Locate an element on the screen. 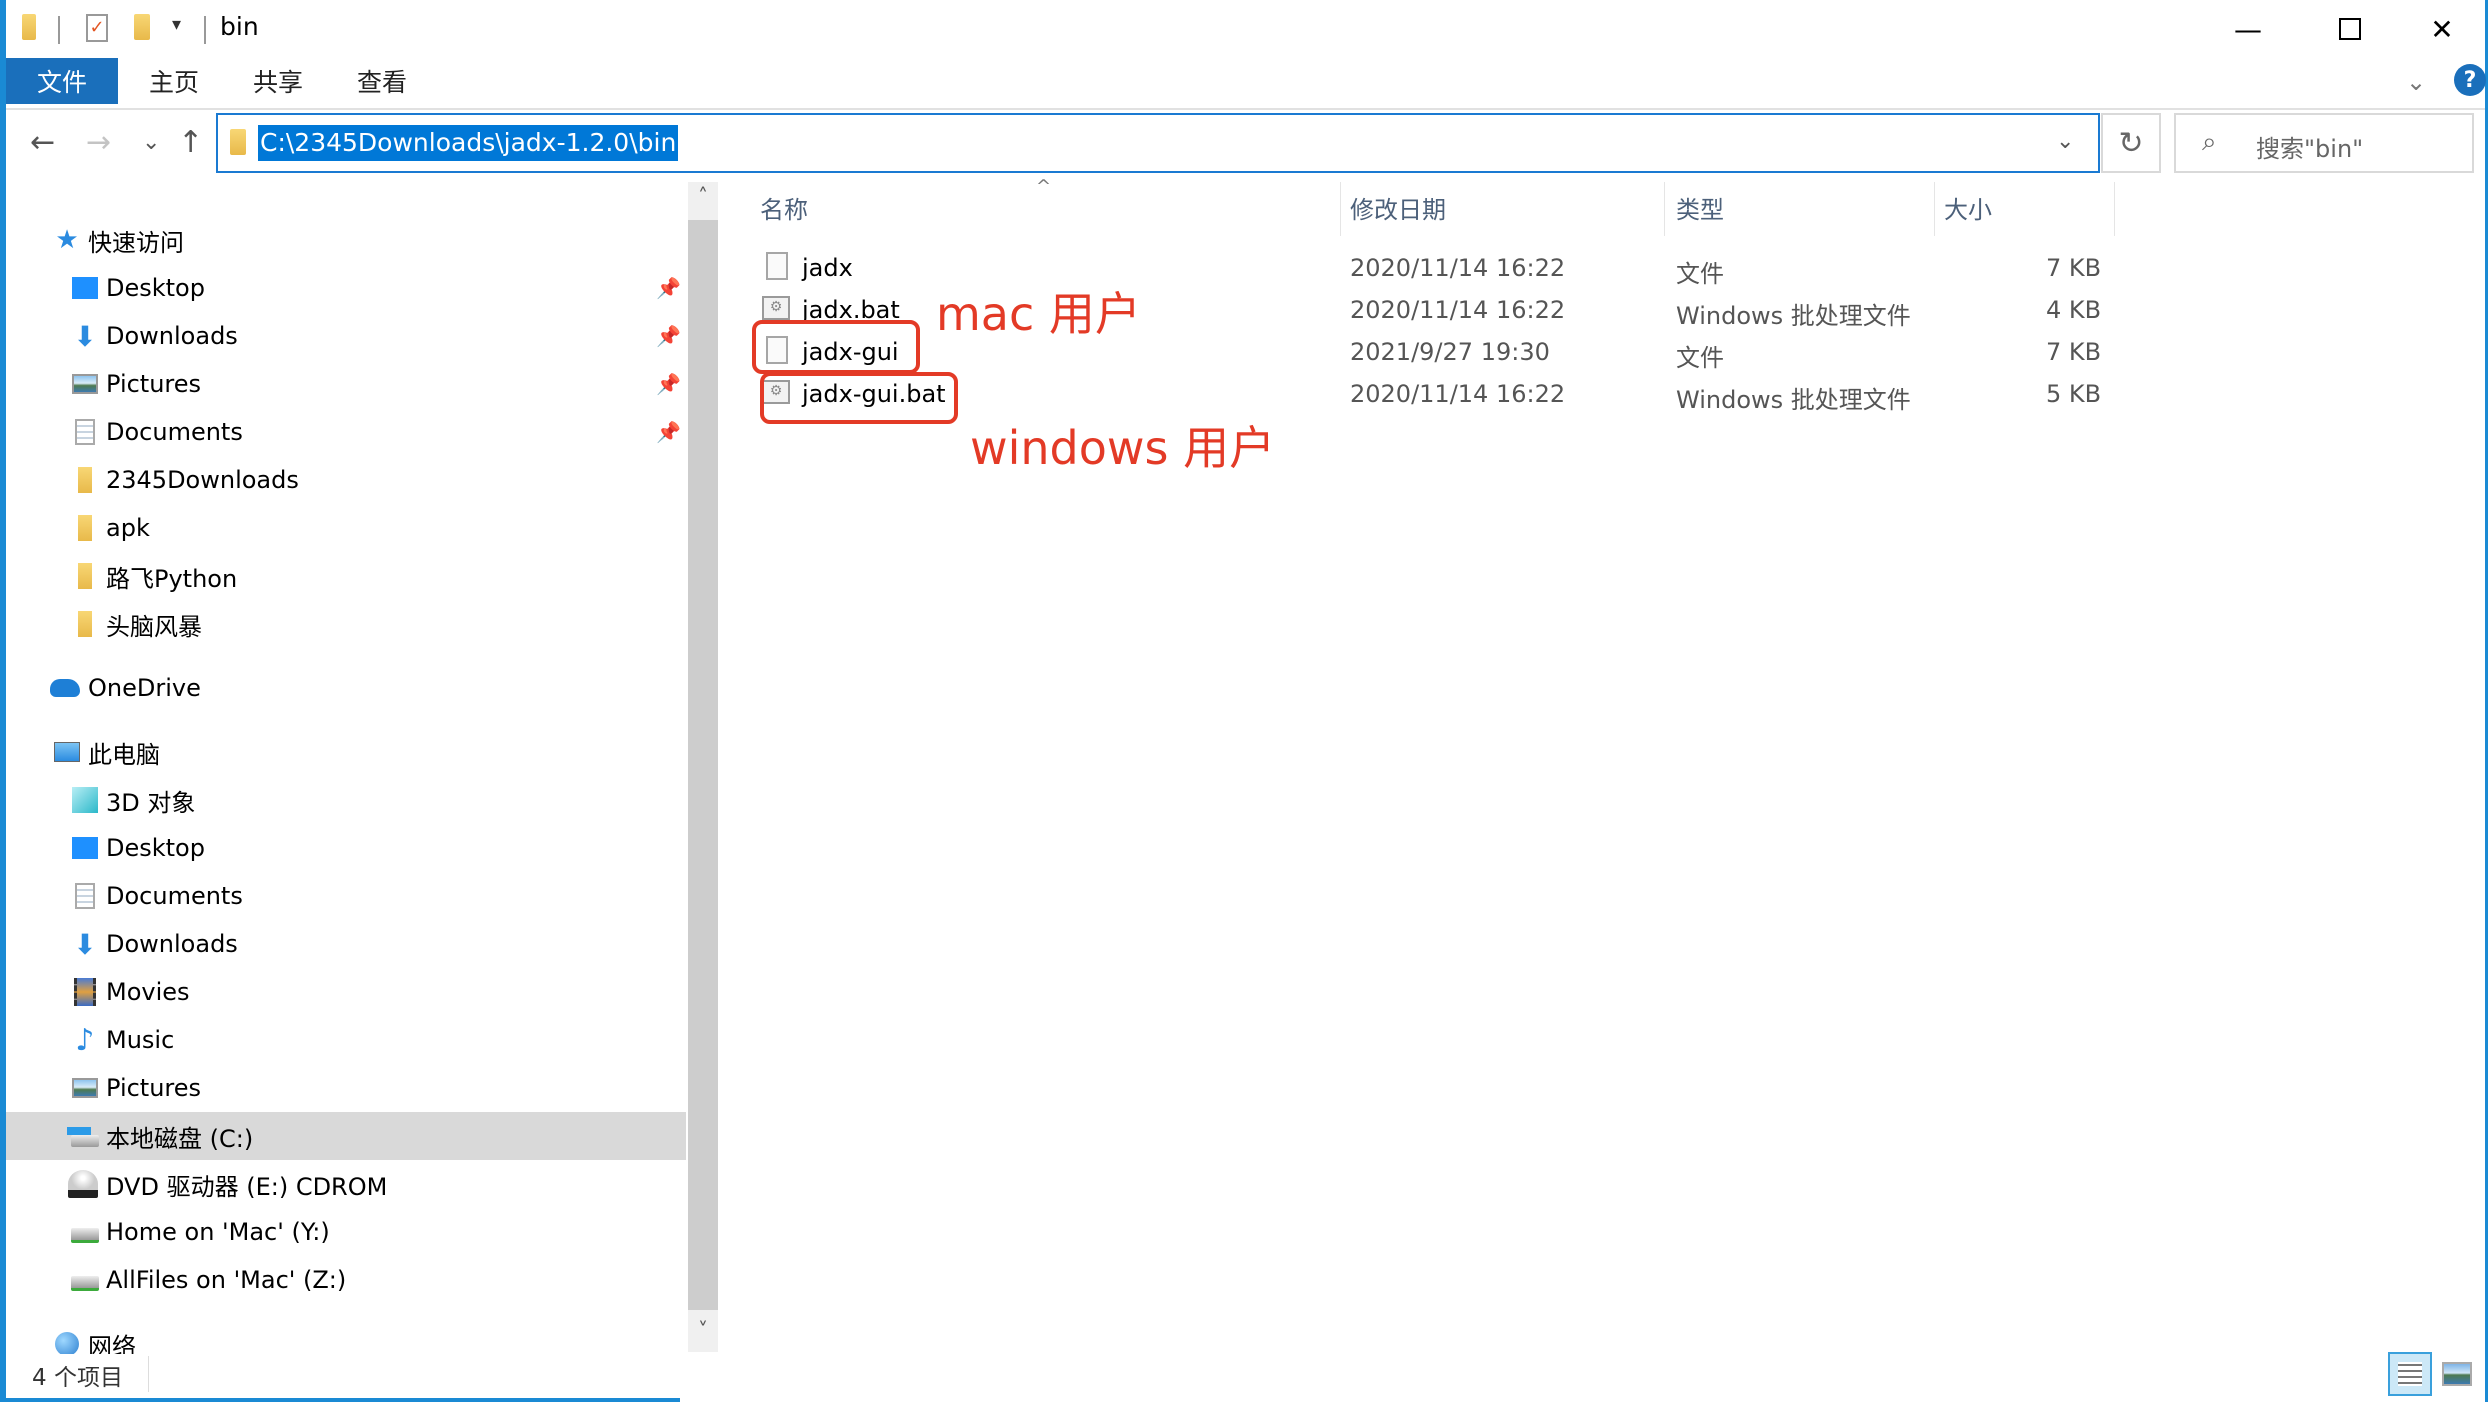 The height and width of the screenshot is (1402, 2488). quick-access-star-icon: ★ is located at coordinates (67, 240).